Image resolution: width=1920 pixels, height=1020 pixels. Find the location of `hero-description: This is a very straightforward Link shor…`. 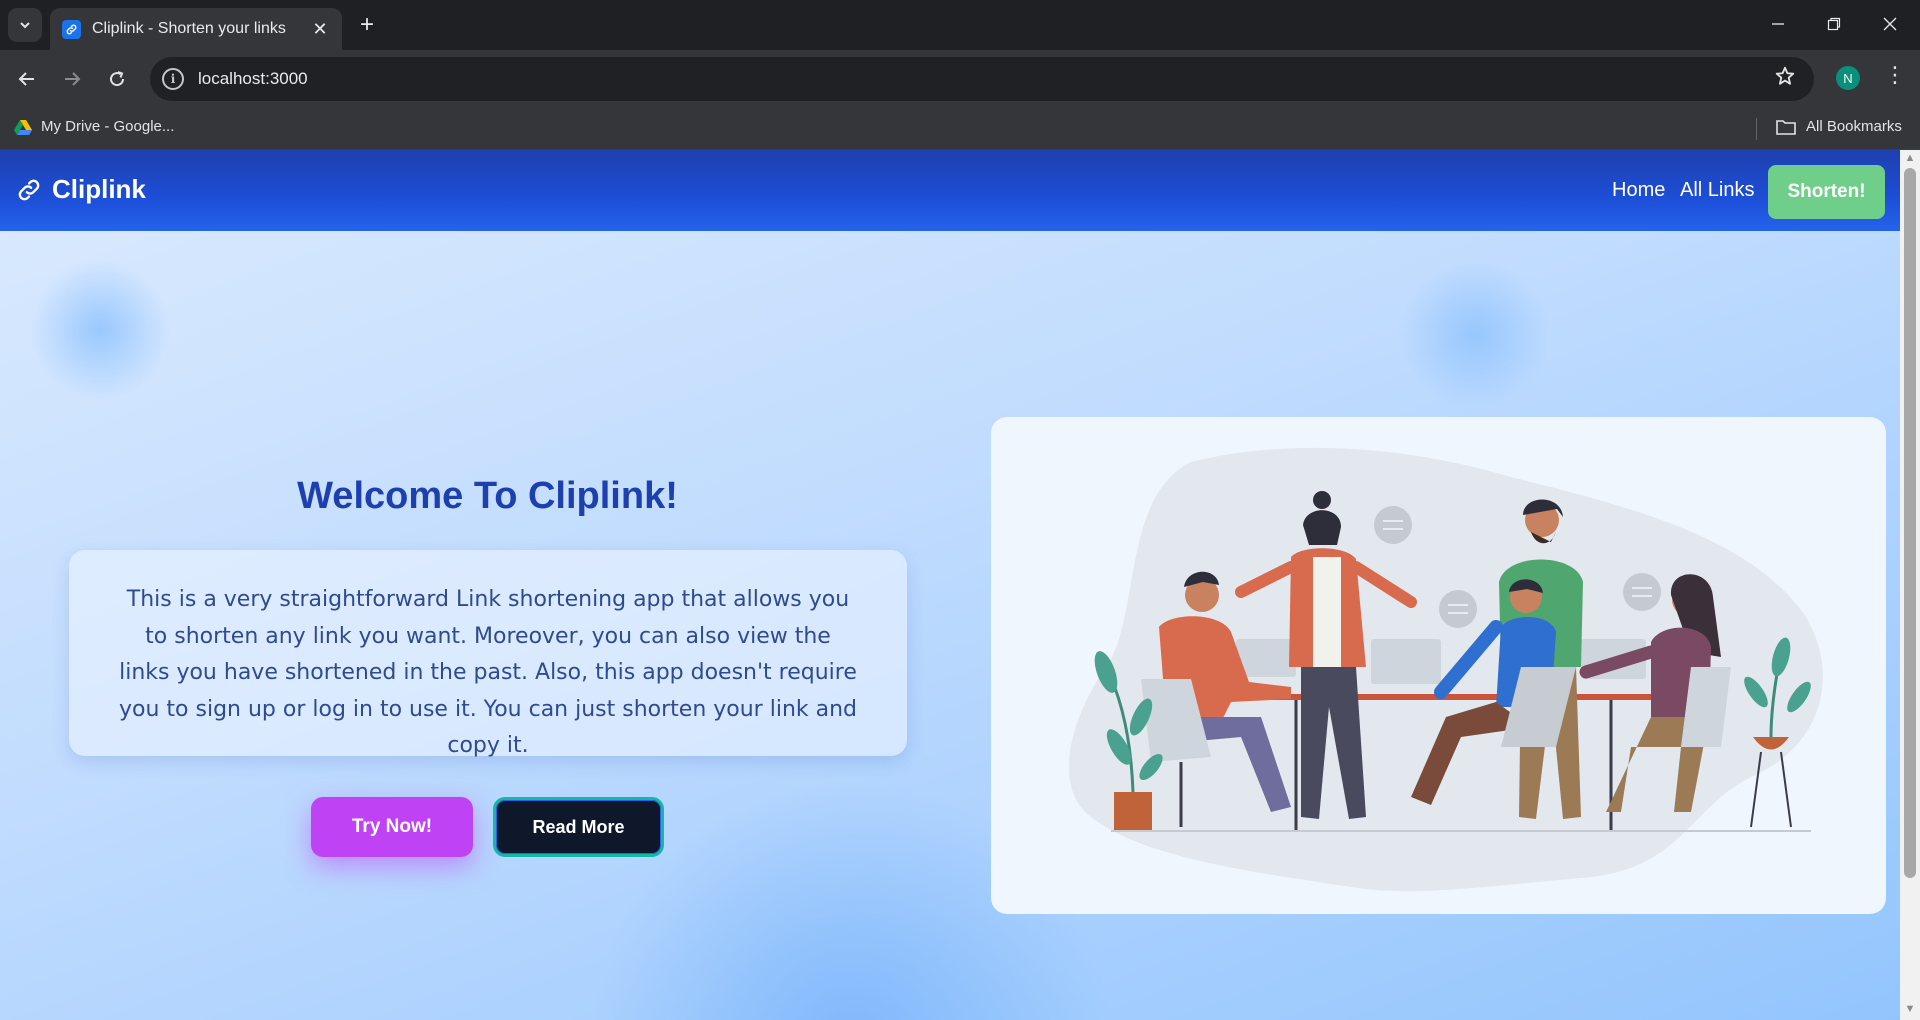

hero-description: This is a very straightforward Link shor… is located at coordinates (488, 672).